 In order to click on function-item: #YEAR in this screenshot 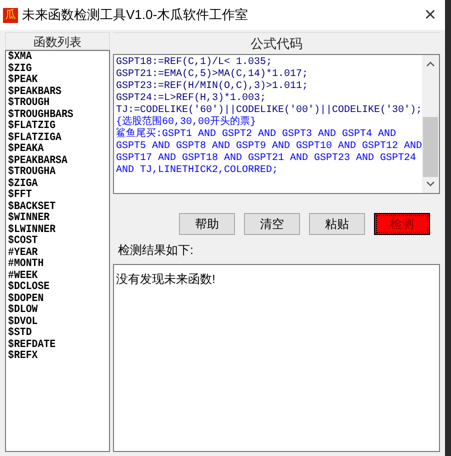, I will do `click(53, 253)`.